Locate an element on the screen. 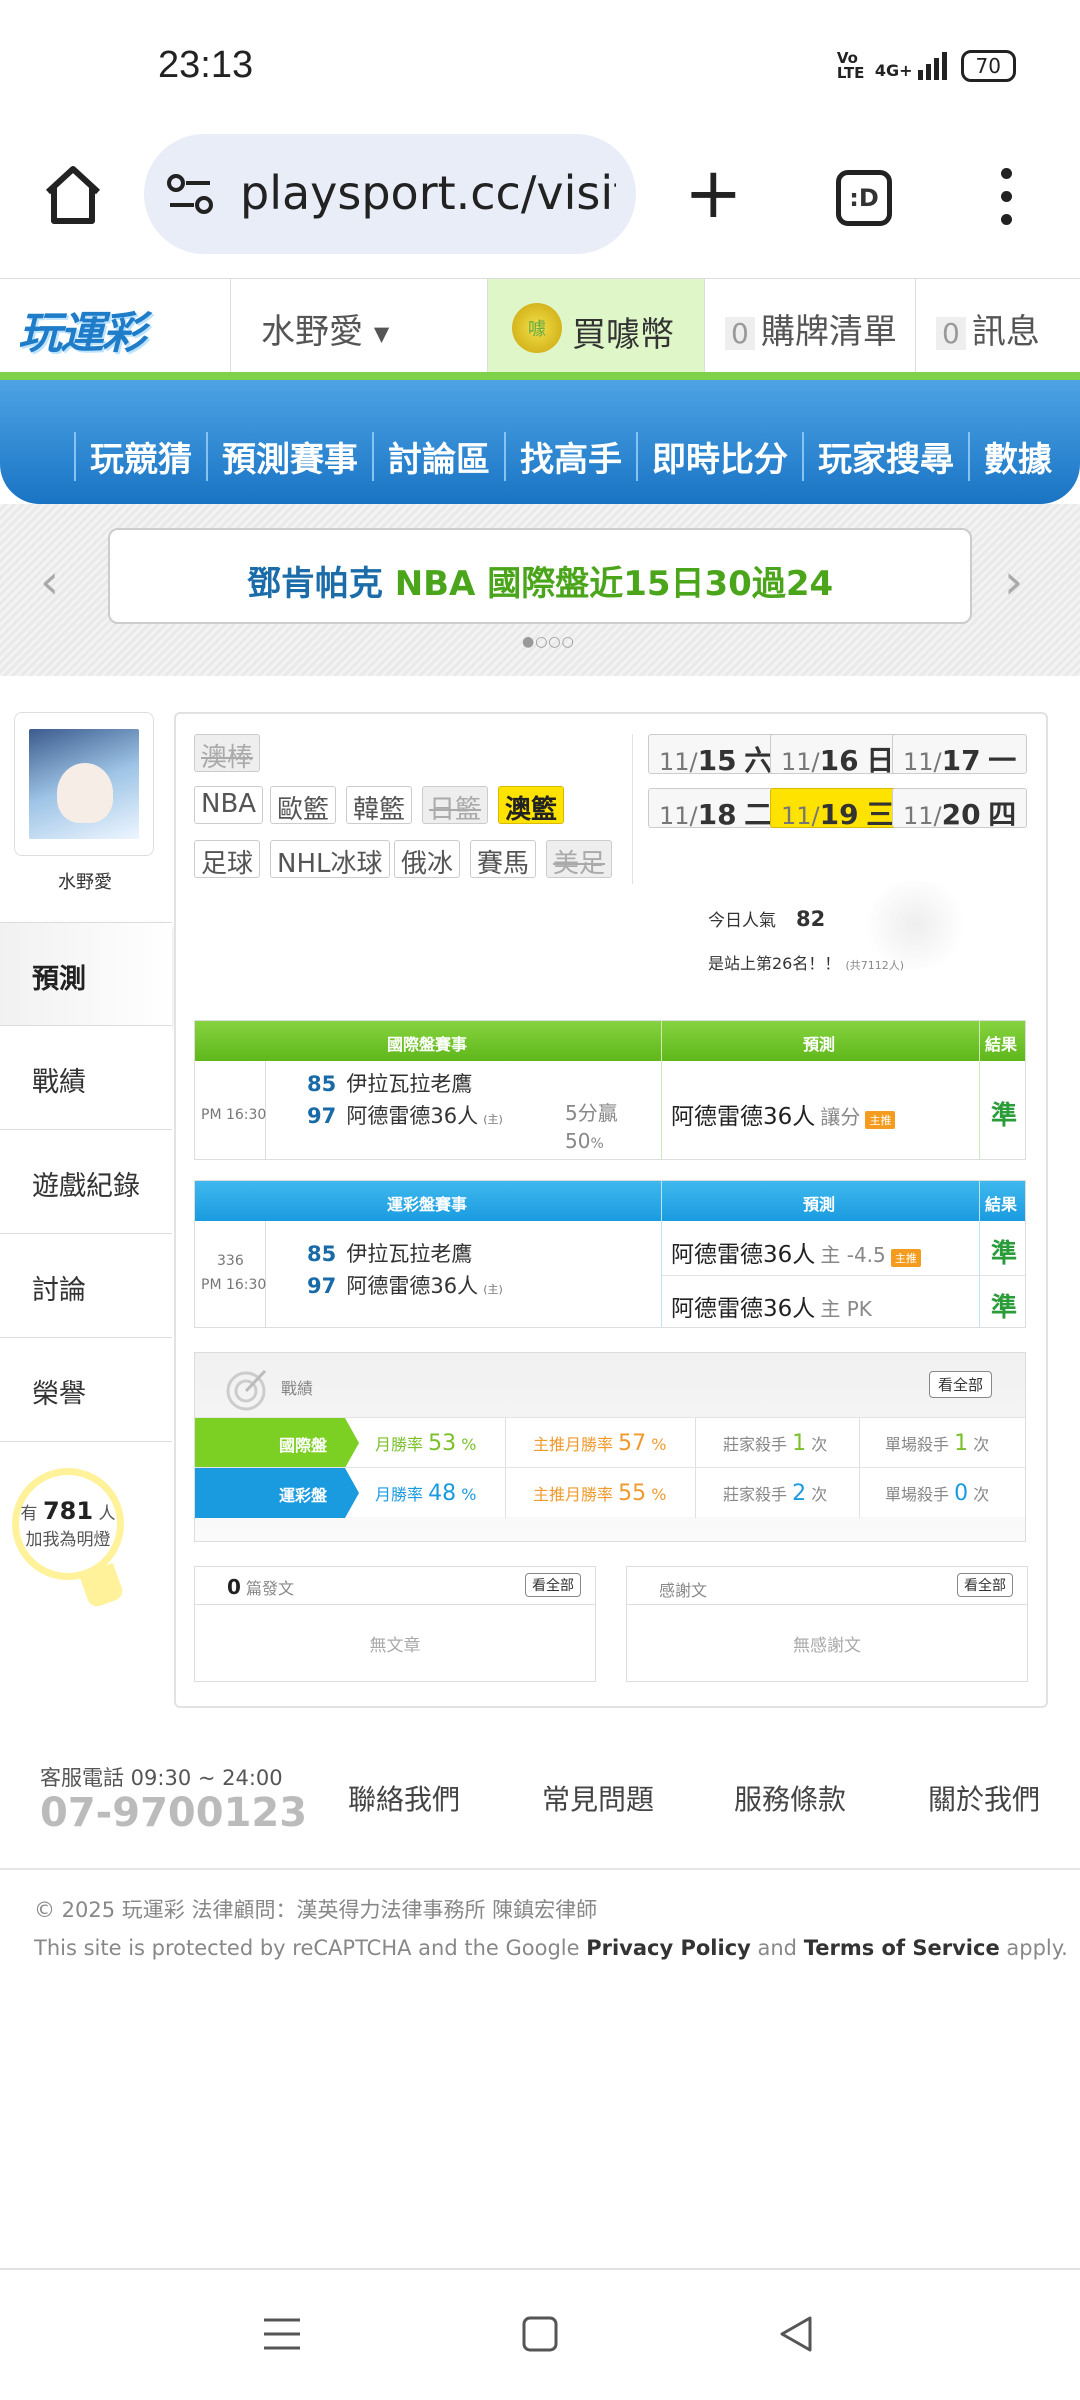  record-view-all-button: 看全部 is located at coordinates (961, 1384).